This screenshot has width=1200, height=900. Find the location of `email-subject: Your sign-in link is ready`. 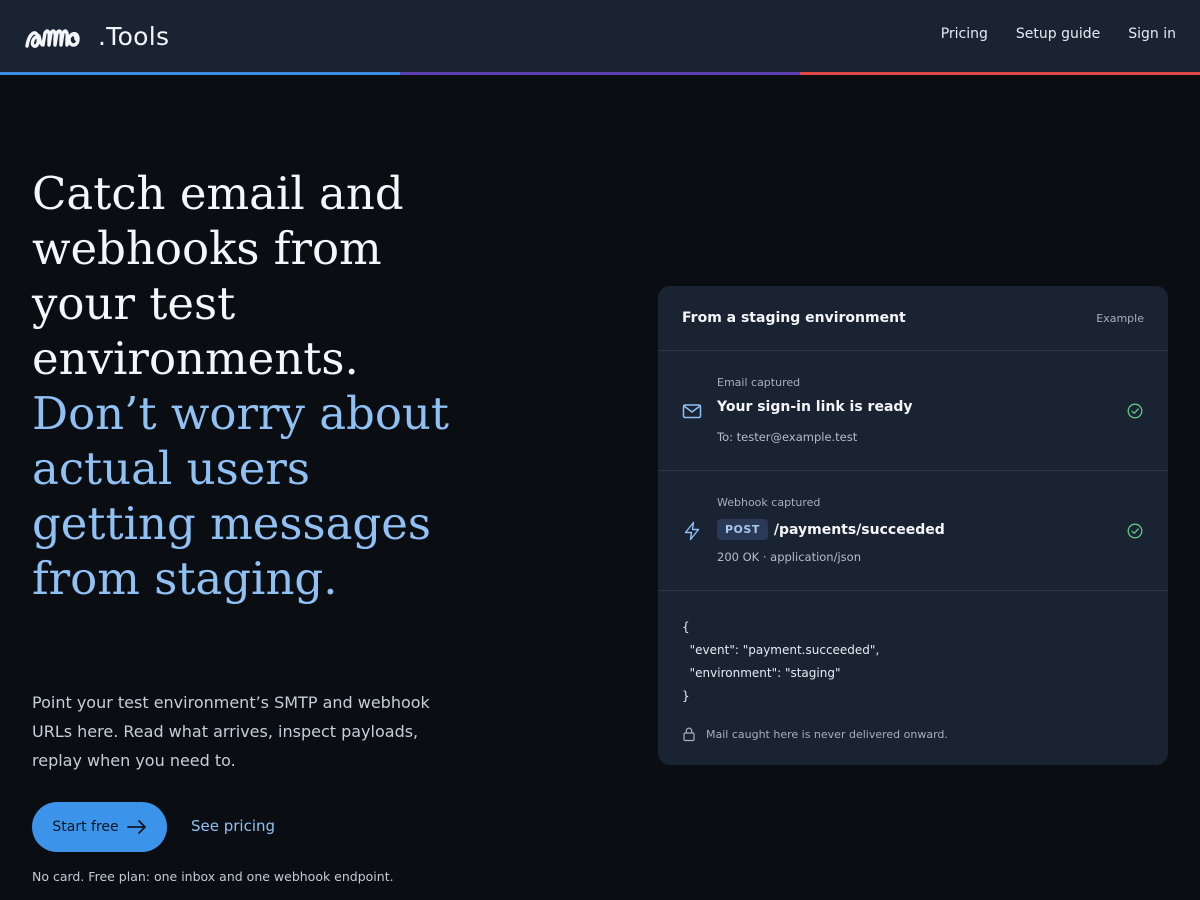

email-subject: Your sign-in link is ready is located at coordinates (815, 407).